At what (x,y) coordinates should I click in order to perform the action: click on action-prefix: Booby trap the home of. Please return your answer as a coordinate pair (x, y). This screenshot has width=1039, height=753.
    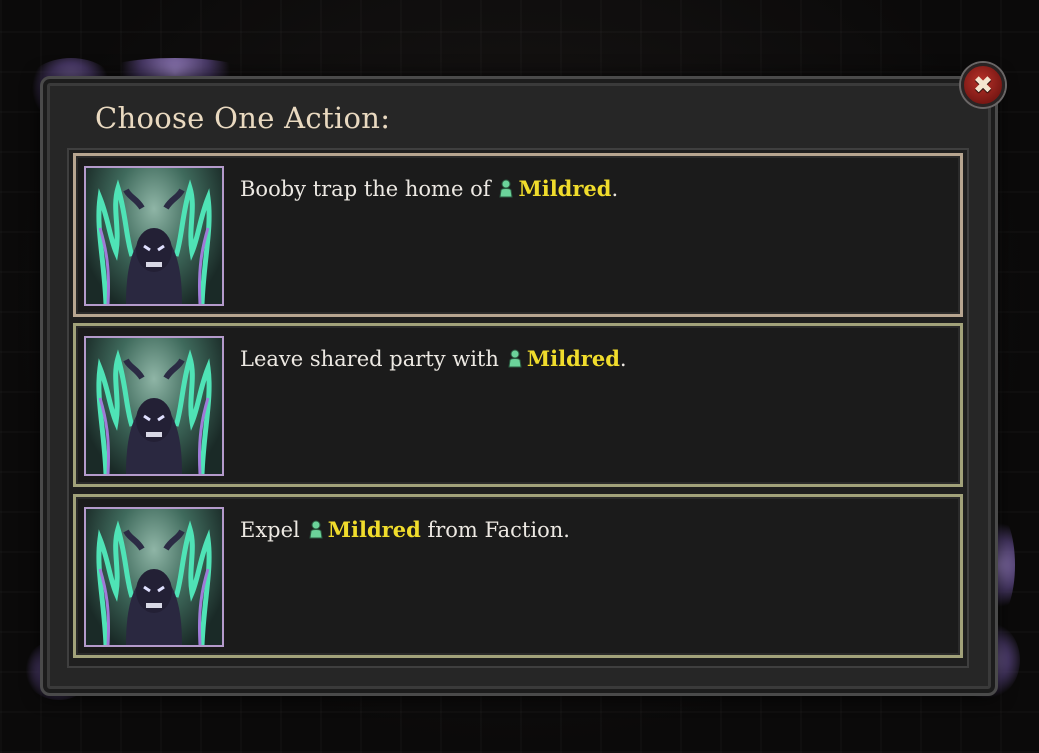
    Looking at the image, I should click on (365, 189).